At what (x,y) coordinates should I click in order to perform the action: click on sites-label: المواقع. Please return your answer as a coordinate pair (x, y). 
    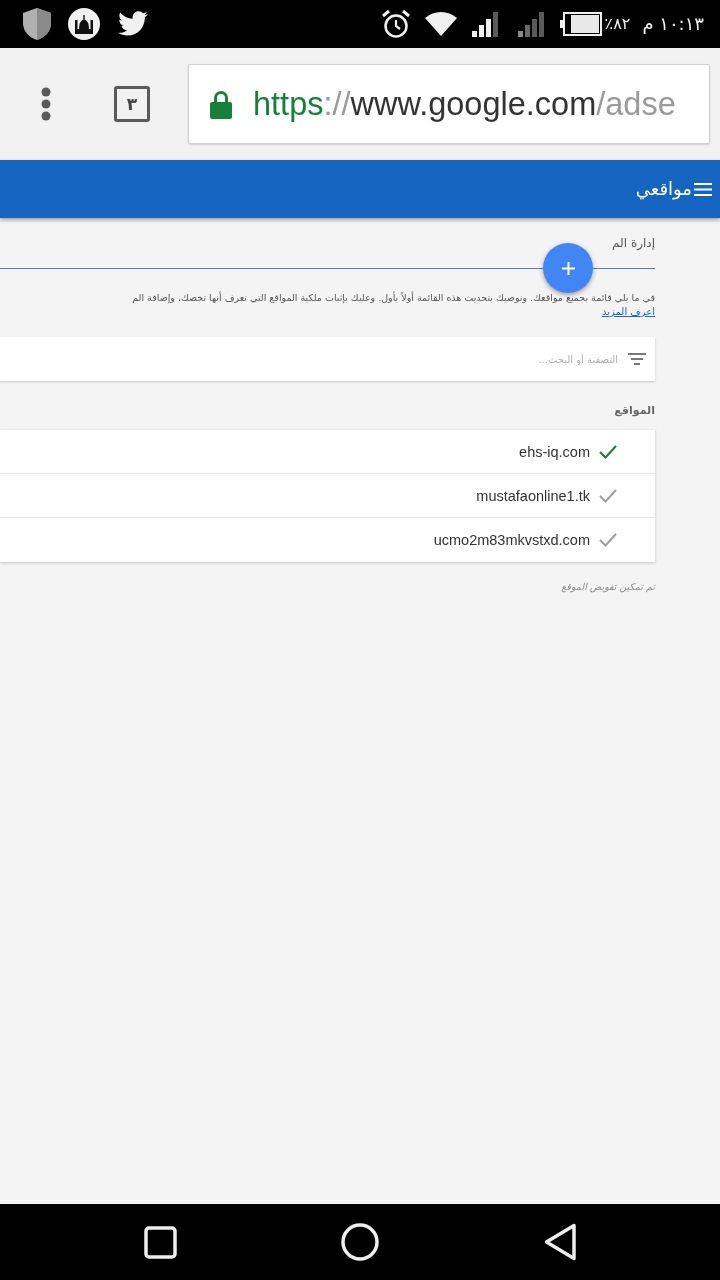
    Looking at the image, I should click on (634, 411).